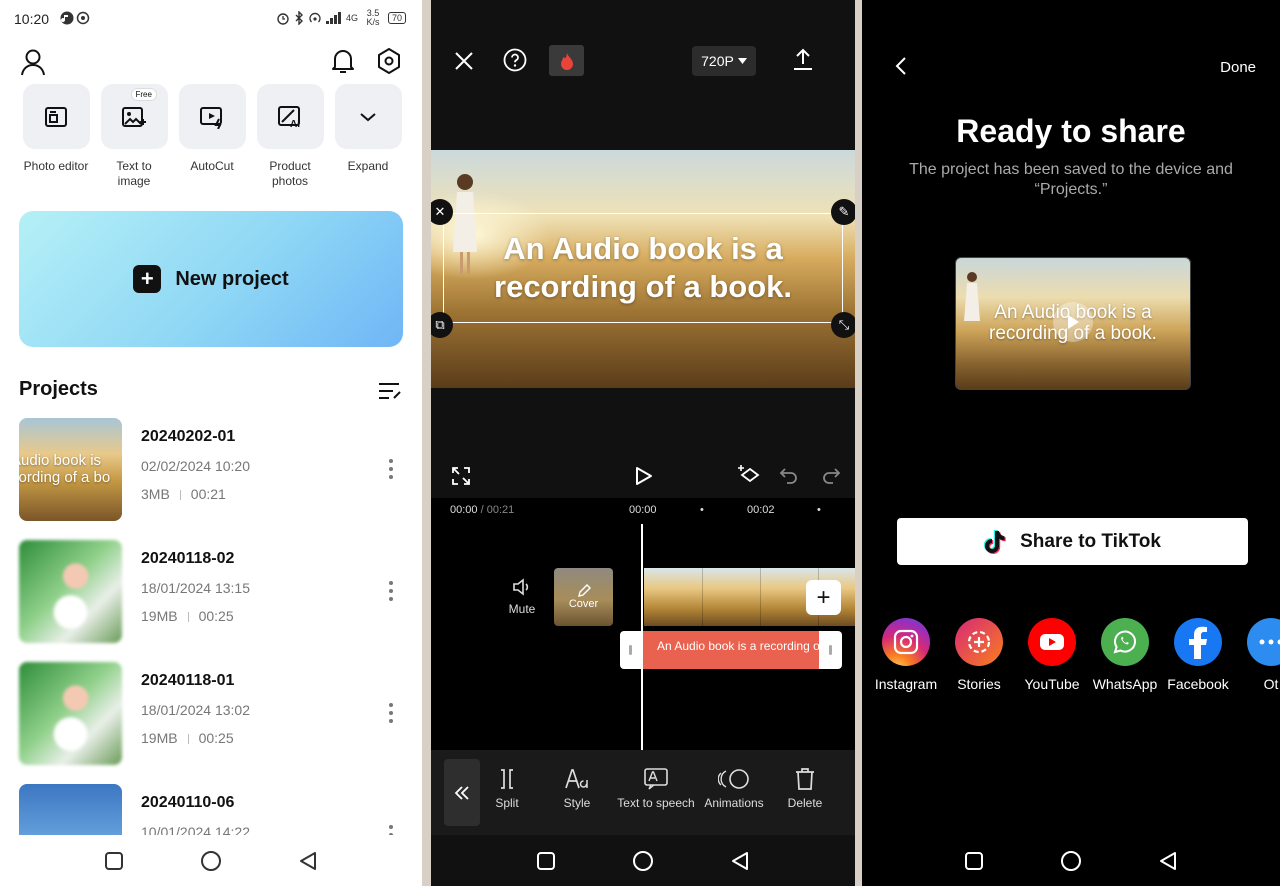  I want to click on tool-autocut: AutoCut, so click(212, 136).